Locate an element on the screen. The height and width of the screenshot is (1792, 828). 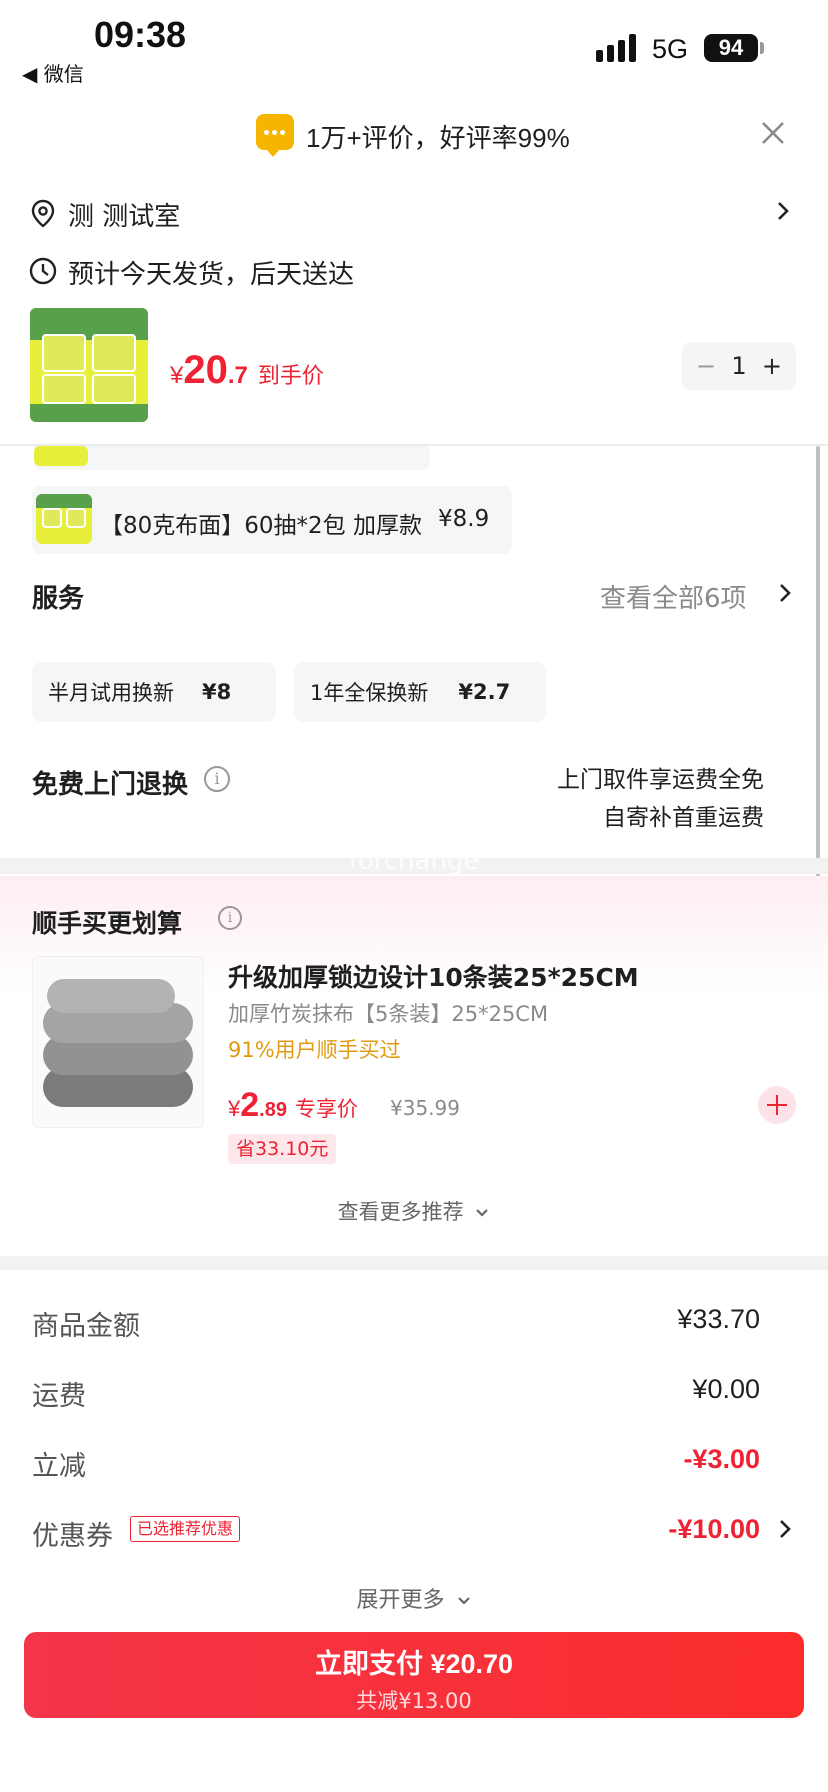
recommend-product-spec: 加厚竹炭抹布【5条装】25*25CM is located at coordinates (388, 1014).